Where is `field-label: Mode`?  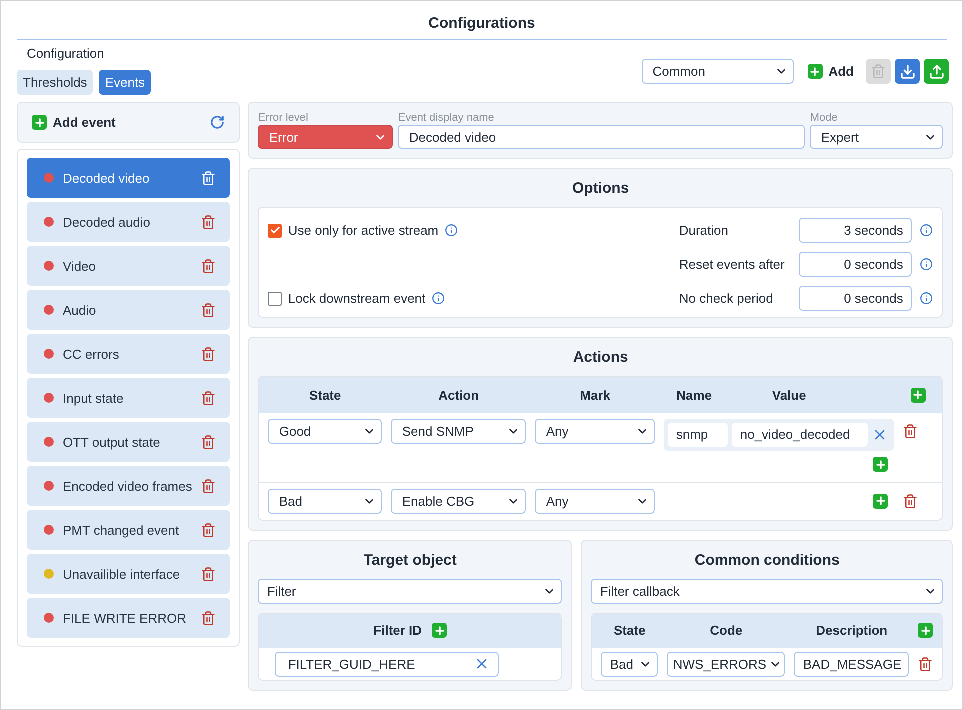
field-label: Mode is located at coordinates (824, 118).